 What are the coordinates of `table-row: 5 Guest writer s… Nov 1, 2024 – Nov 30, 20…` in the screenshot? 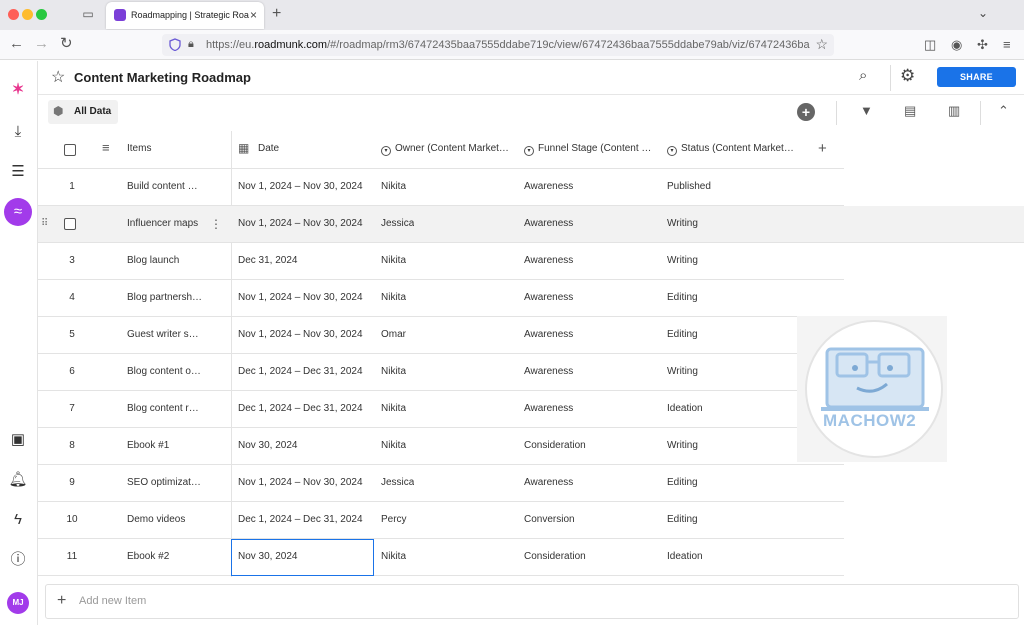 It's located at (441, 335).